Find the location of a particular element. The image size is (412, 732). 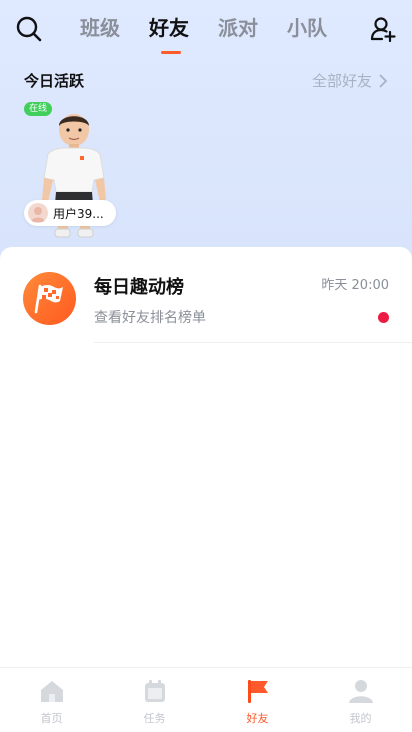

nav-item-me: 我的 is located at coordinates (360, 700).